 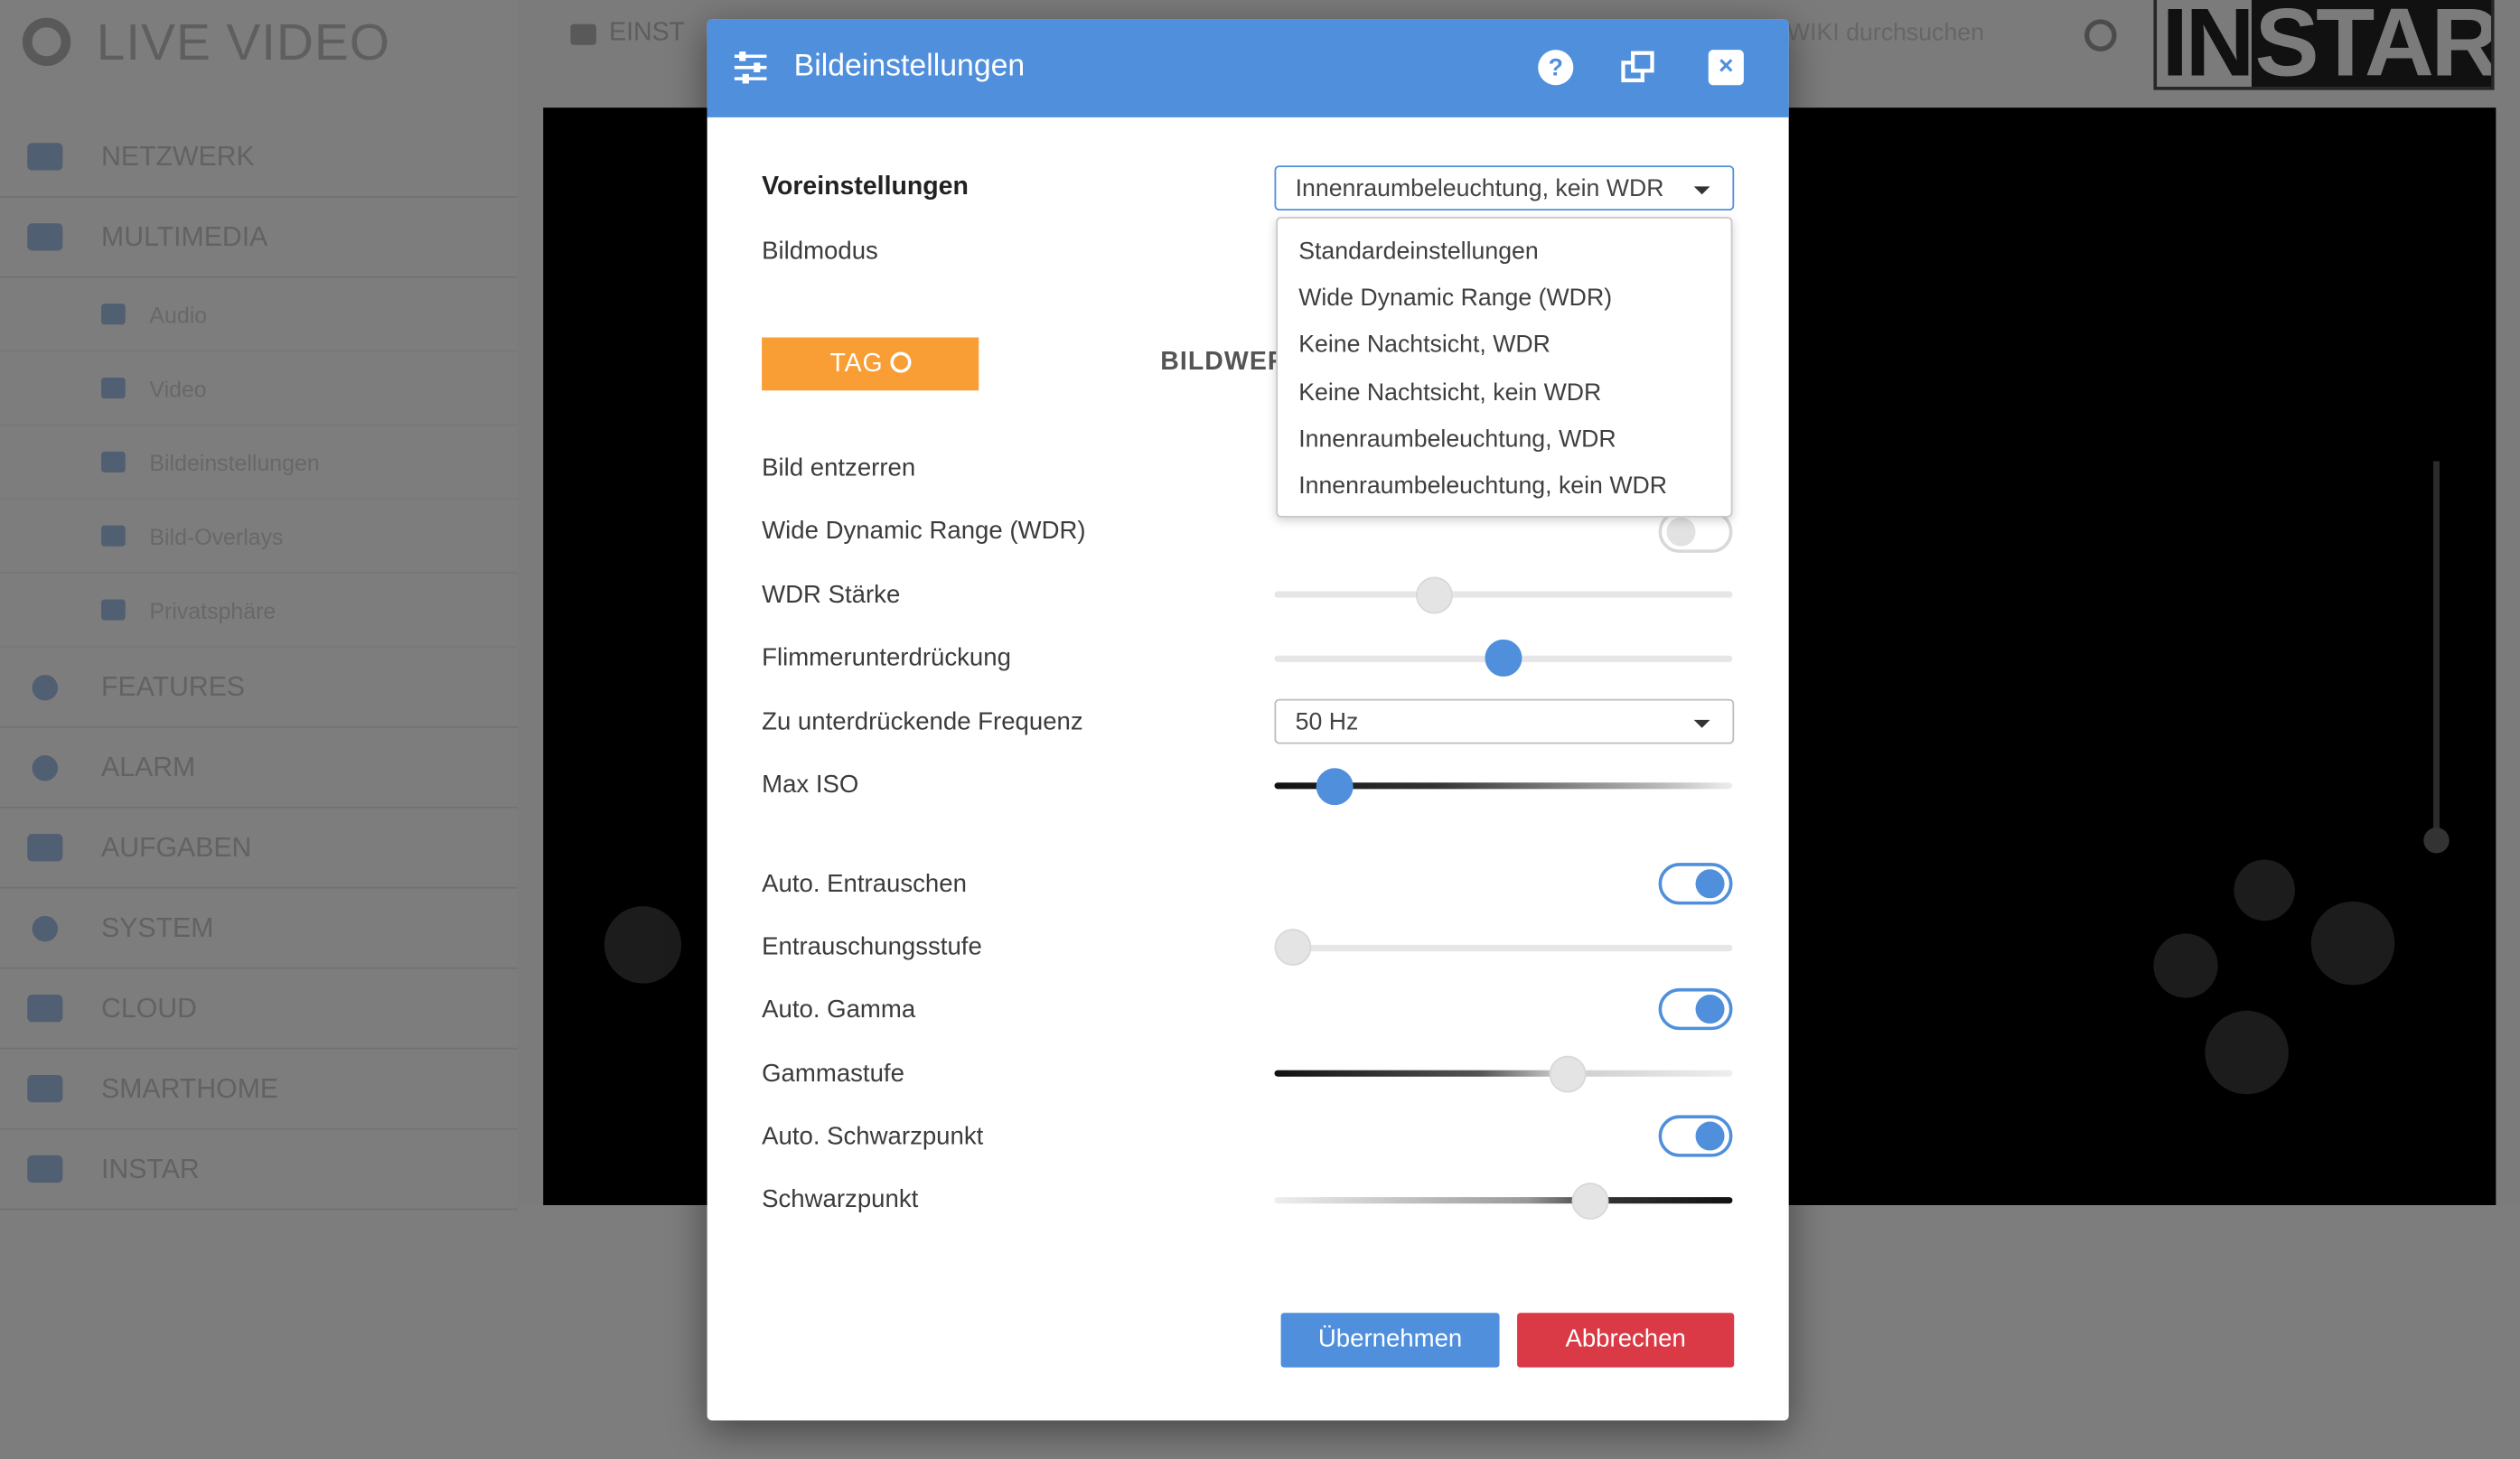 What do you see at coordinates (865, 885) in the screenshot?
I see `auto-entrauschen-label: Auto. Entrauschen` at bounding box center [865, 885].